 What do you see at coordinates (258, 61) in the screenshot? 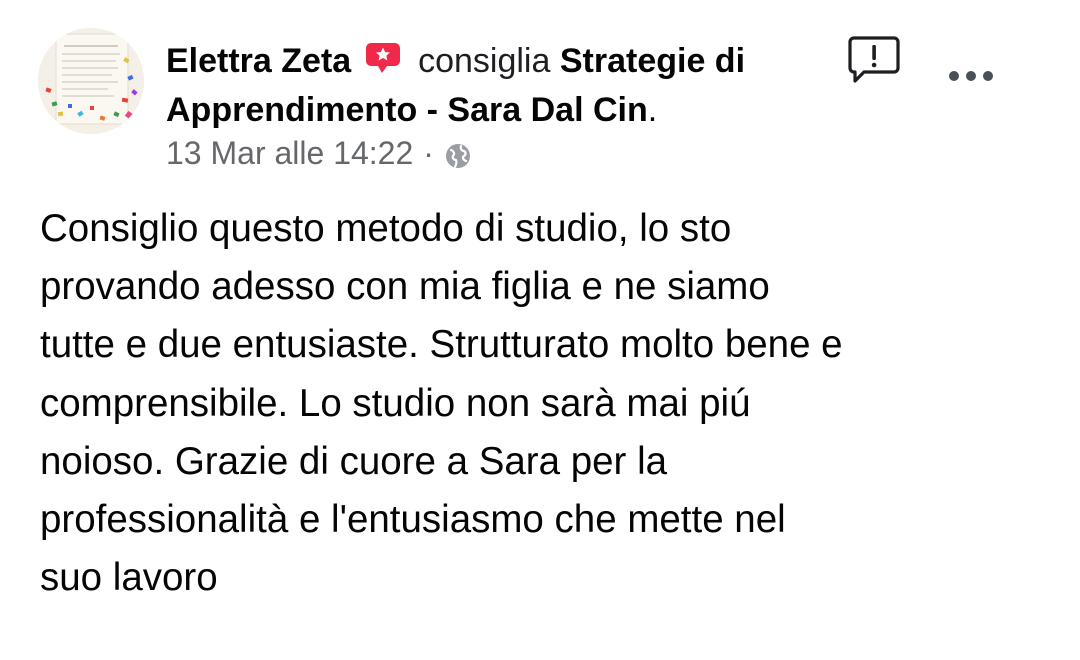
I see `author-name: Elettra Zeta` at bounding box center [258, 61].